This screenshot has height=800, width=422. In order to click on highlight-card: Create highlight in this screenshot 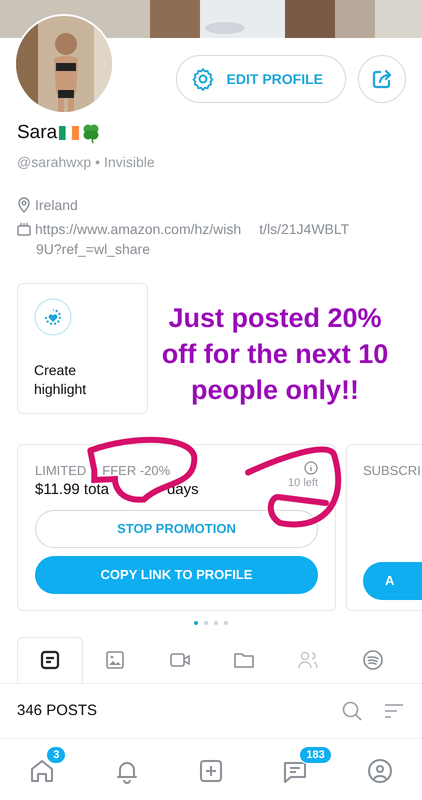, I will do `click(82, 348)`.